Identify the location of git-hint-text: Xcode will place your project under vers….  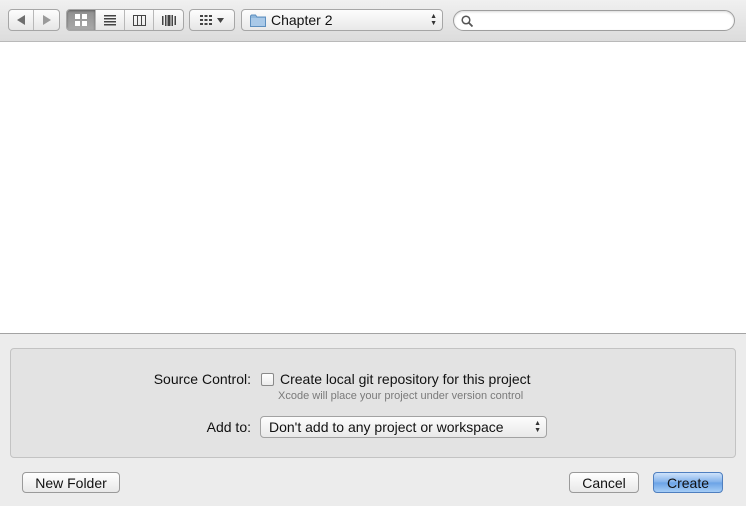
(401, 396).